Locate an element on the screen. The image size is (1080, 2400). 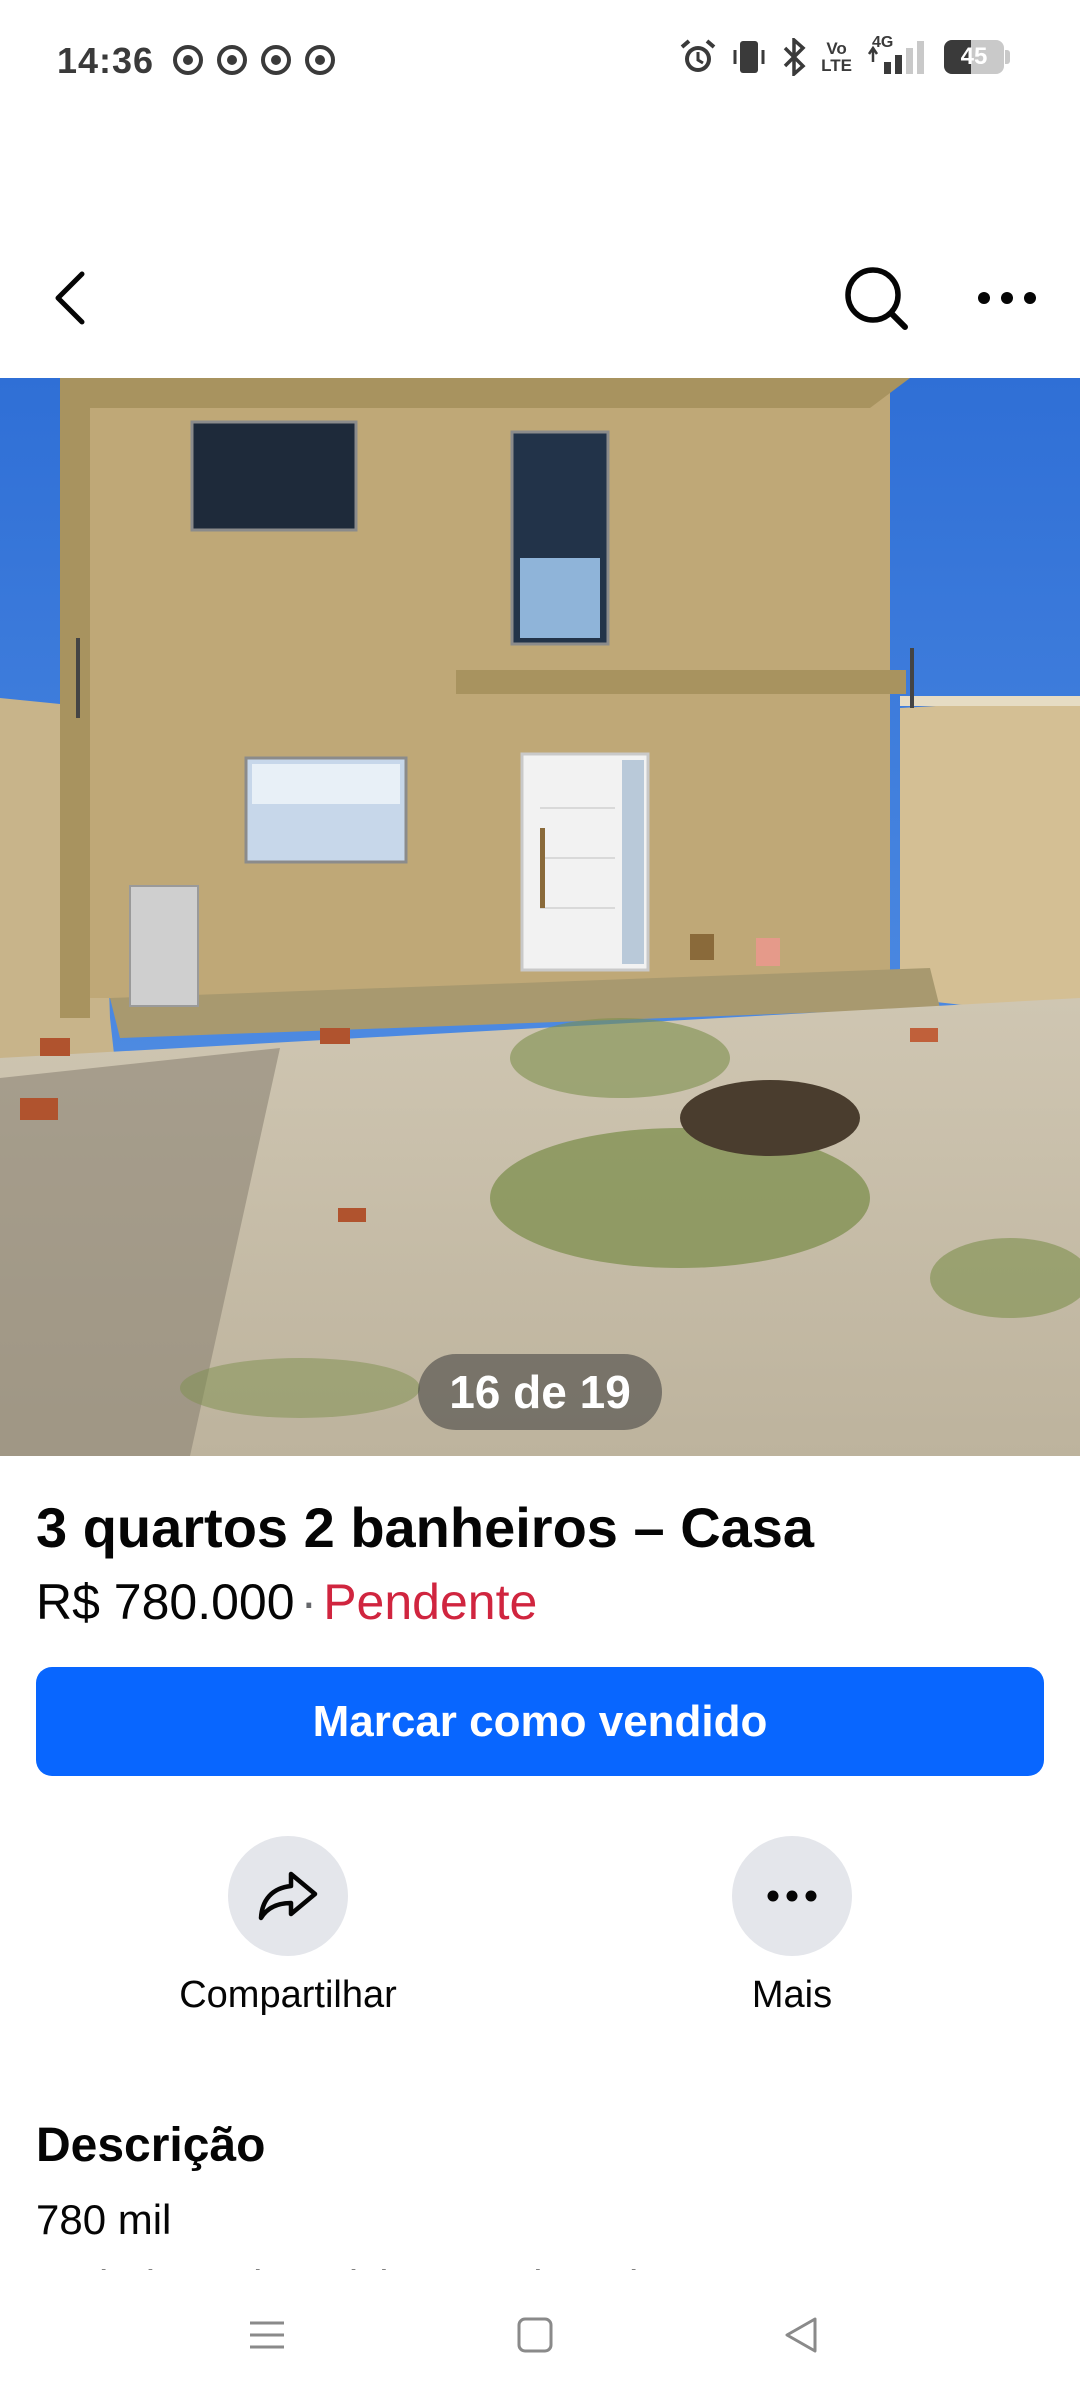
more-label: Mais is located at coordinates (792, 1995).